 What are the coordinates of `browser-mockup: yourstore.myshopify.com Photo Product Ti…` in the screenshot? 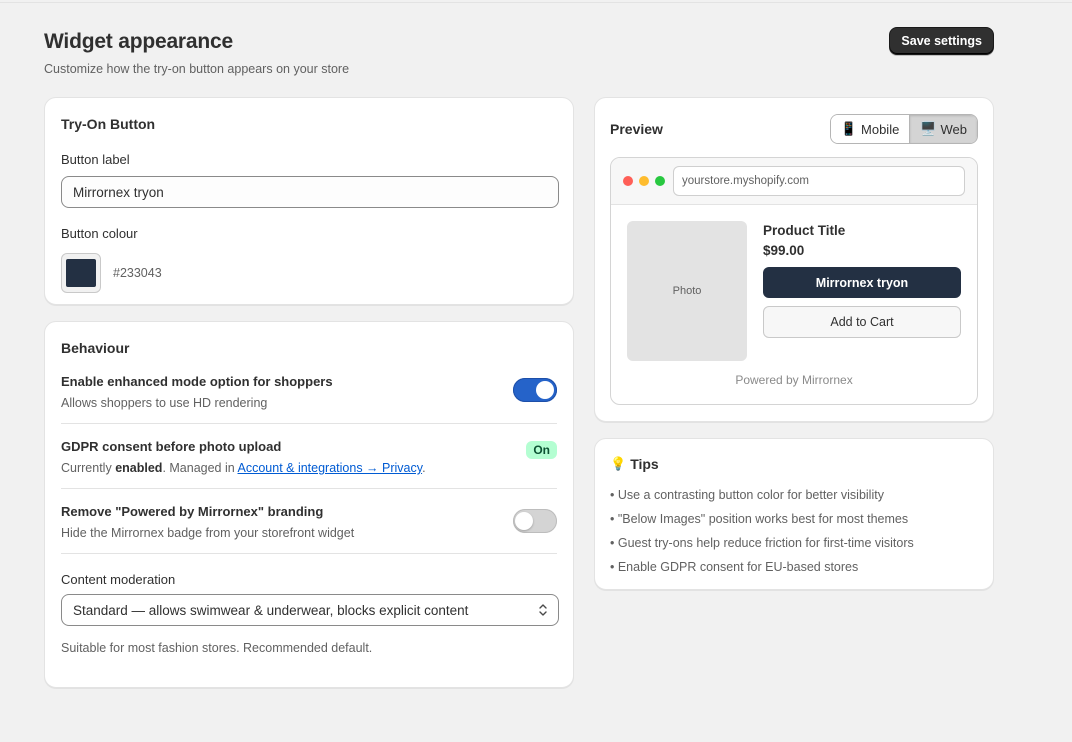 It's located at (794, 281).